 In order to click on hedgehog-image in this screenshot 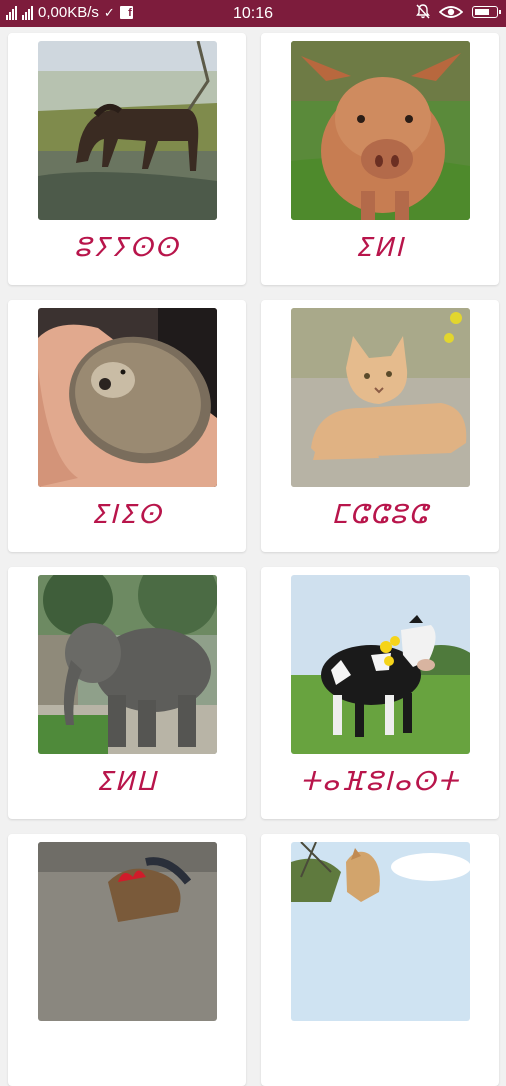, I will do `click(127, 397)`.